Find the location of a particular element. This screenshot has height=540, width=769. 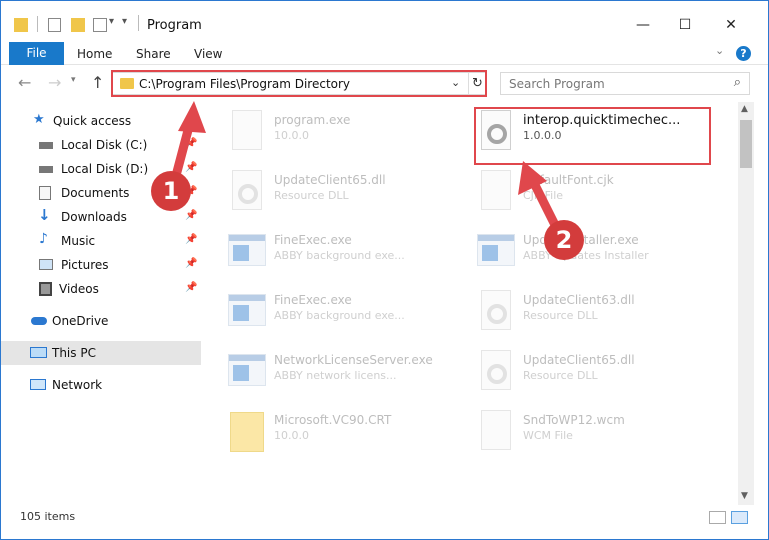

annotation-badge-2: 2 is located at coordinates (564, 240).